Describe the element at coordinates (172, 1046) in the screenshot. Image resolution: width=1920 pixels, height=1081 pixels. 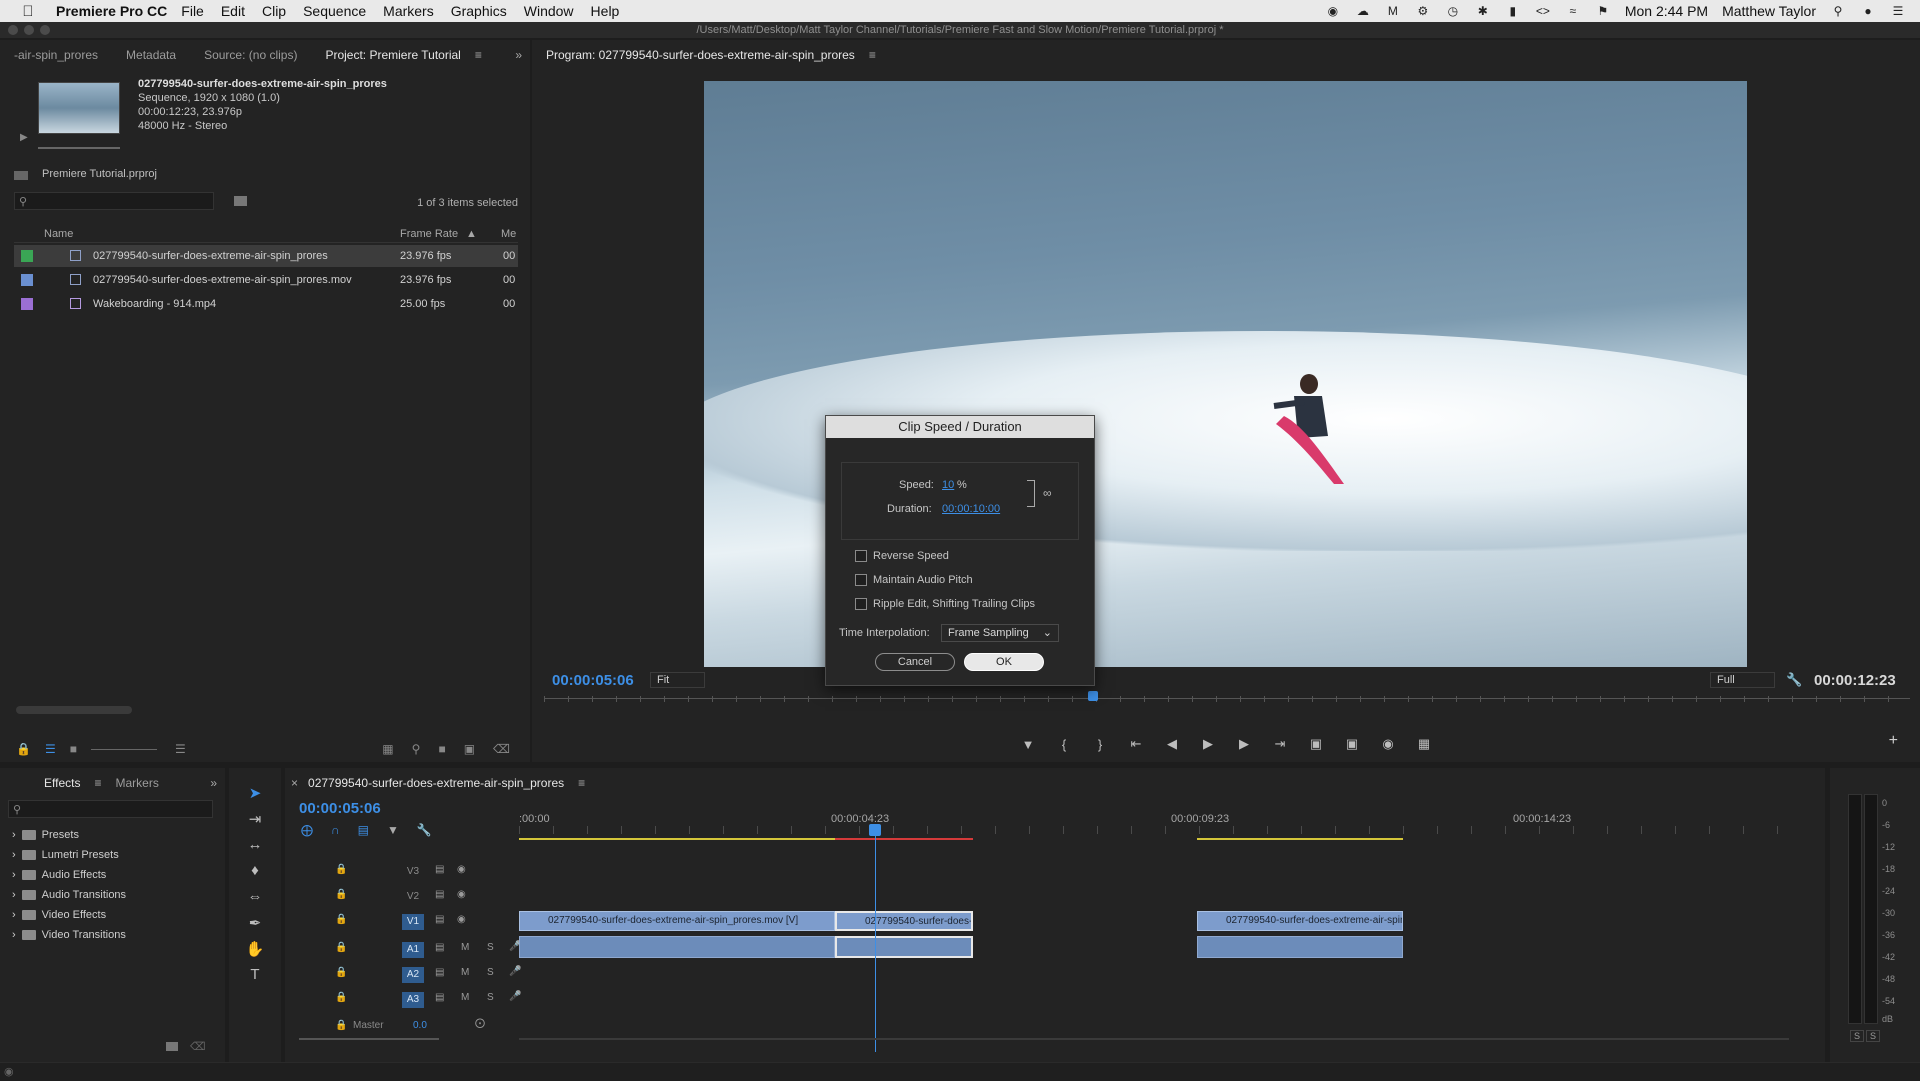
I see `new-custom-bin-icon` at that location.